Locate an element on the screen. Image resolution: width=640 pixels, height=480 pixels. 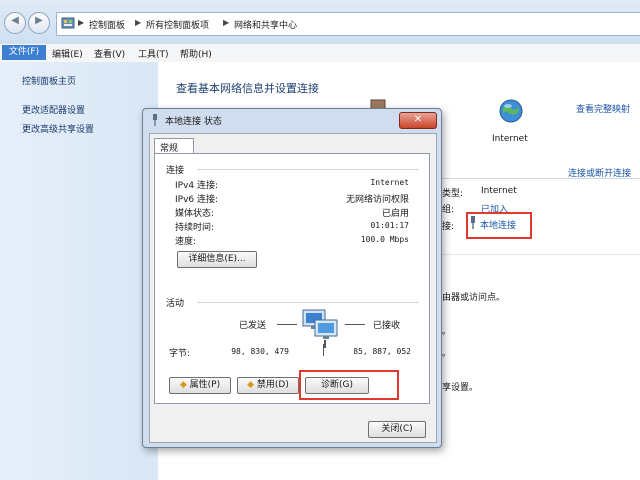
ipv4-value: Internet is located at coordinates (389, 182).